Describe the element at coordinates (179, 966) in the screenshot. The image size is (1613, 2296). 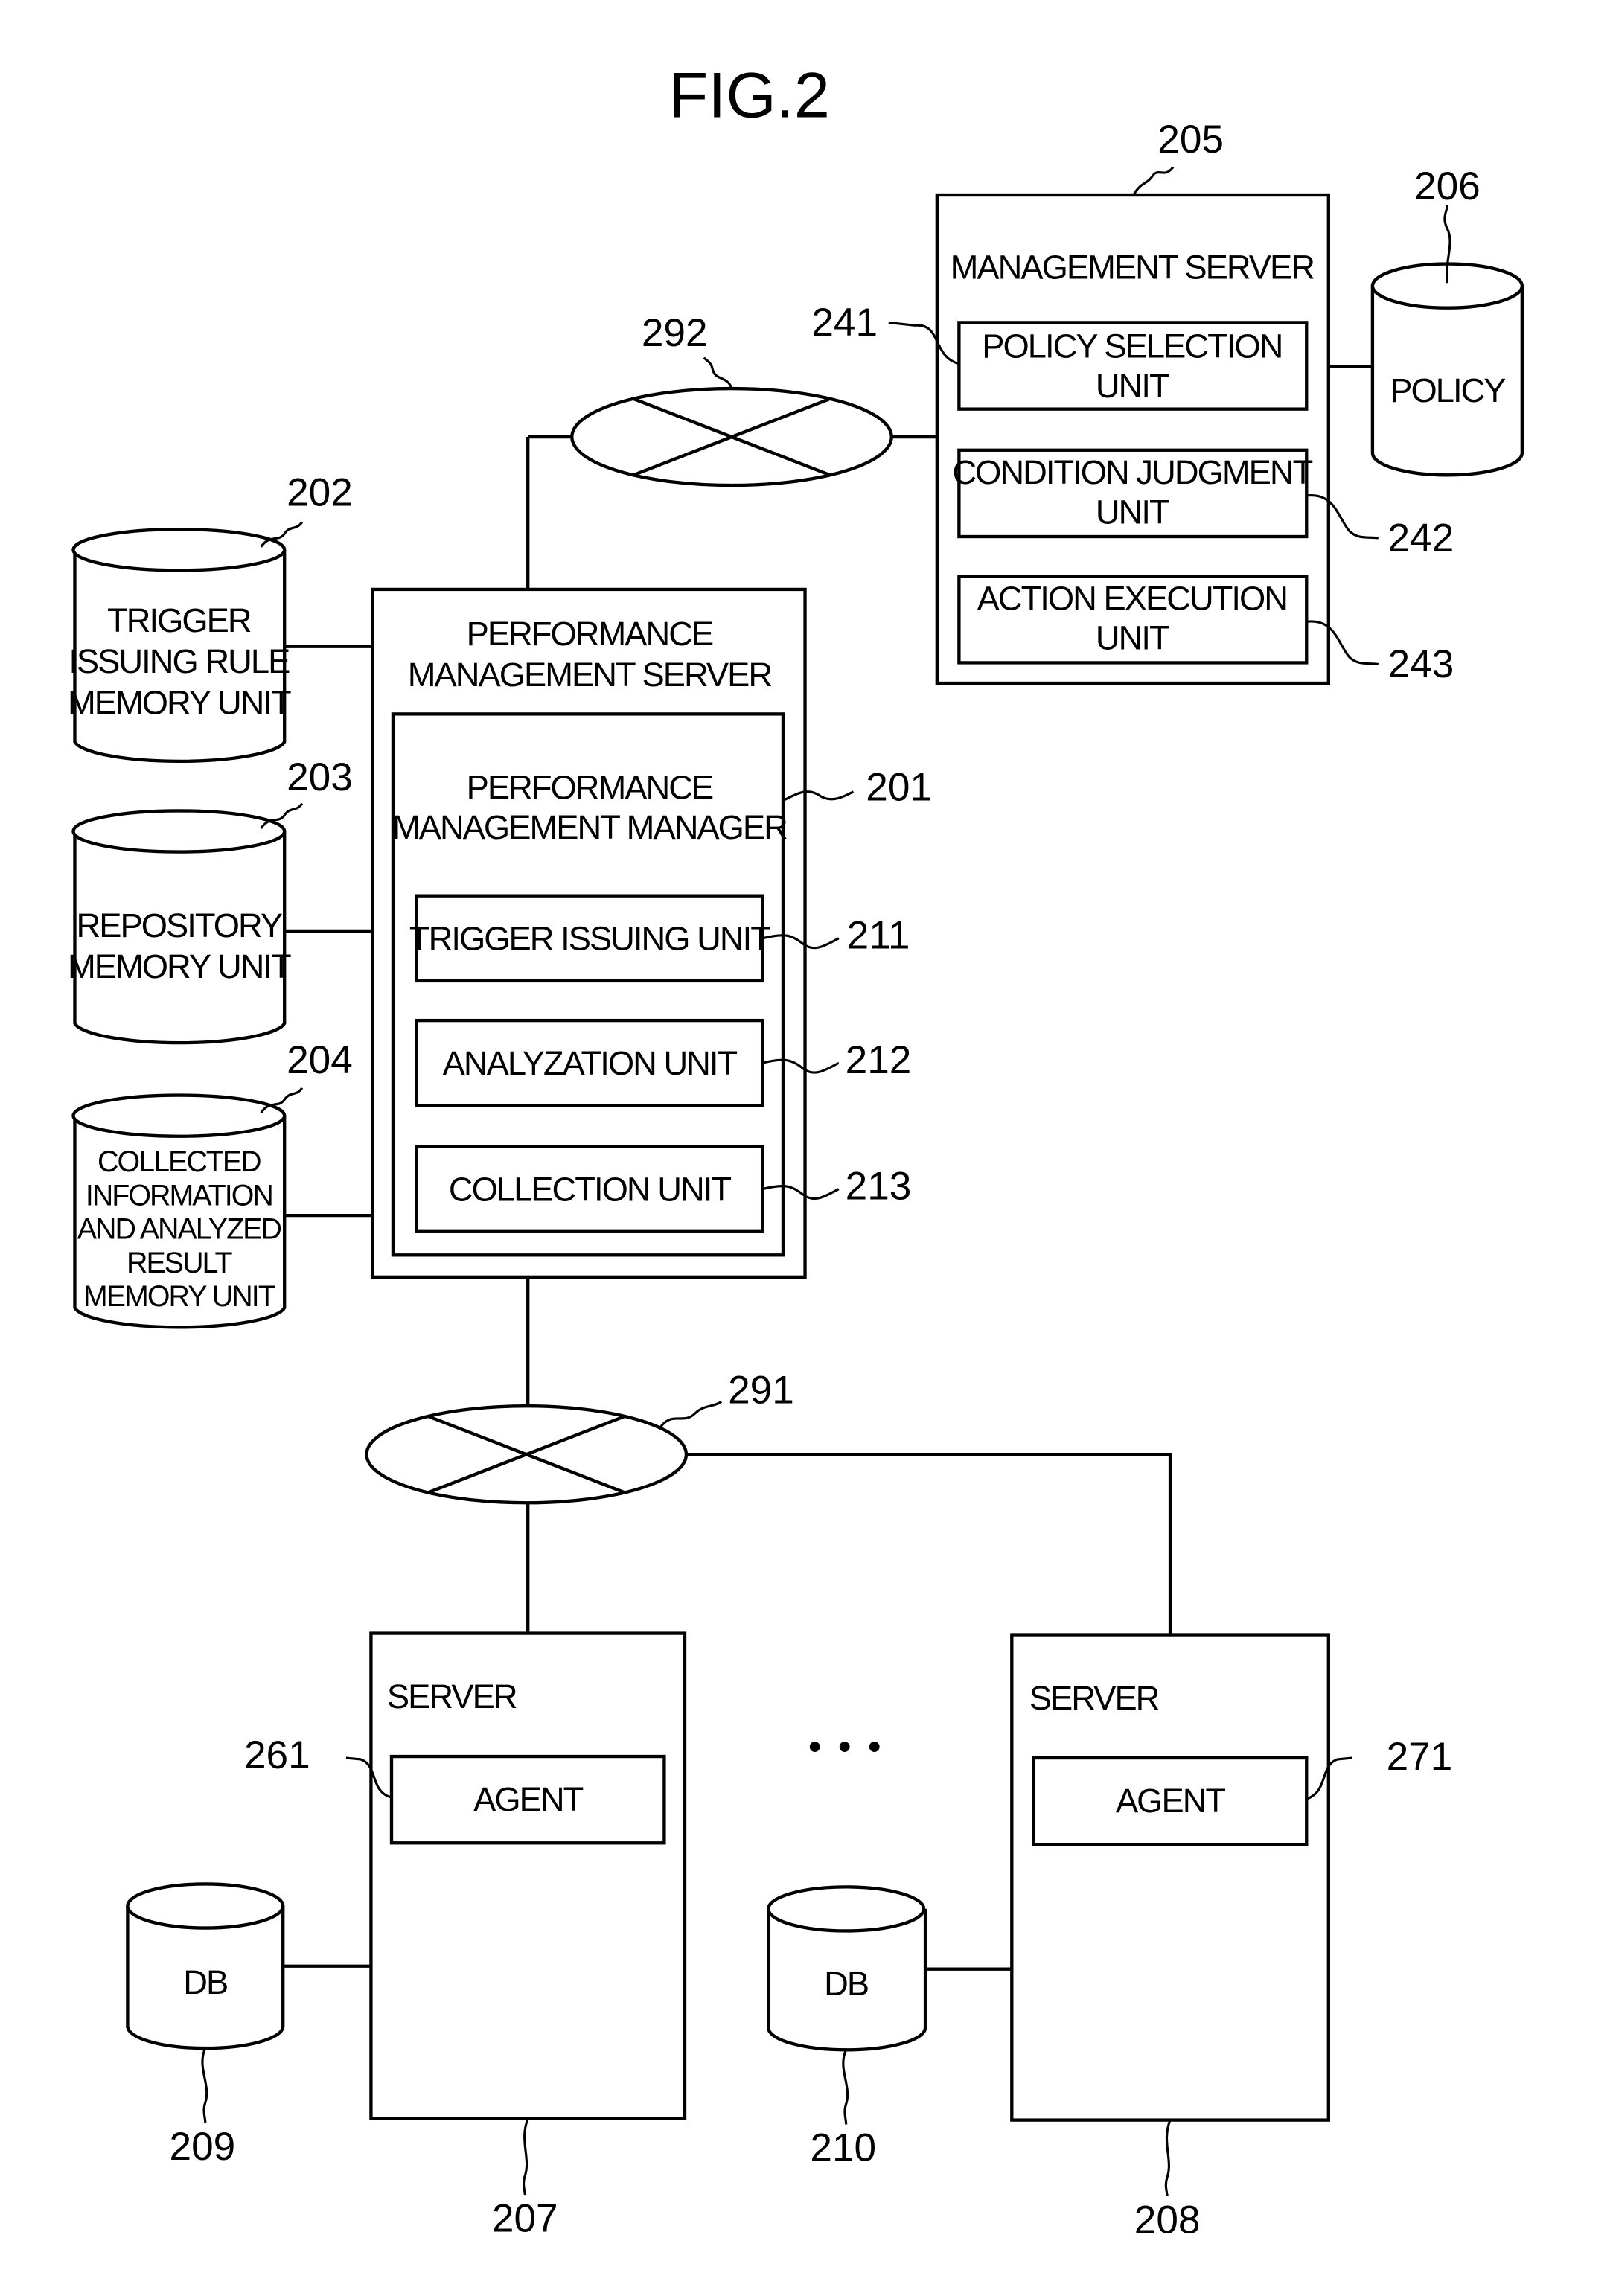
I see `memory-203-line2: MEMORY UNIT` at that location.